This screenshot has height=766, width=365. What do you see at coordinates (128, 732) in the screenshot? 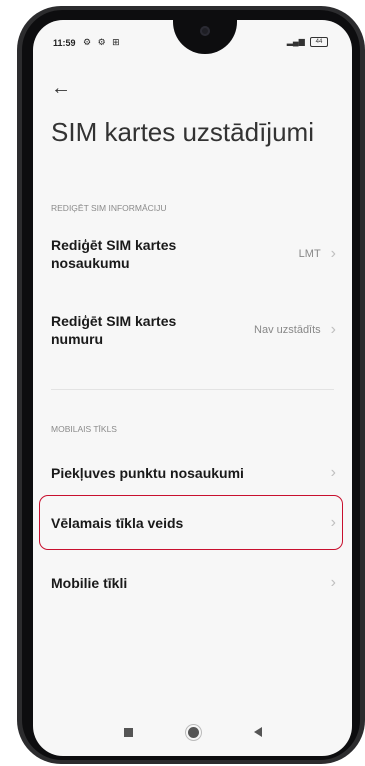
I see `recents-icon` at bounding box center [128, 732].